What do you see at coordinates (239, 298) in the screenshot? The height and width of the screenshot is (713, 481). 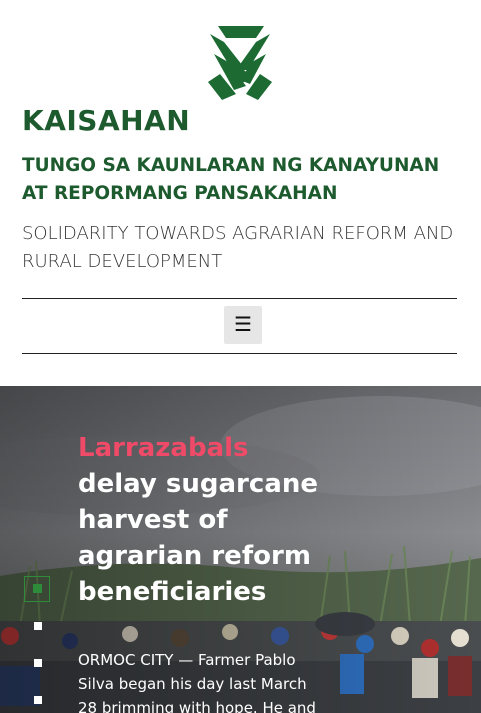 I see `nav-divider-top` at bounding box center [239, 298].